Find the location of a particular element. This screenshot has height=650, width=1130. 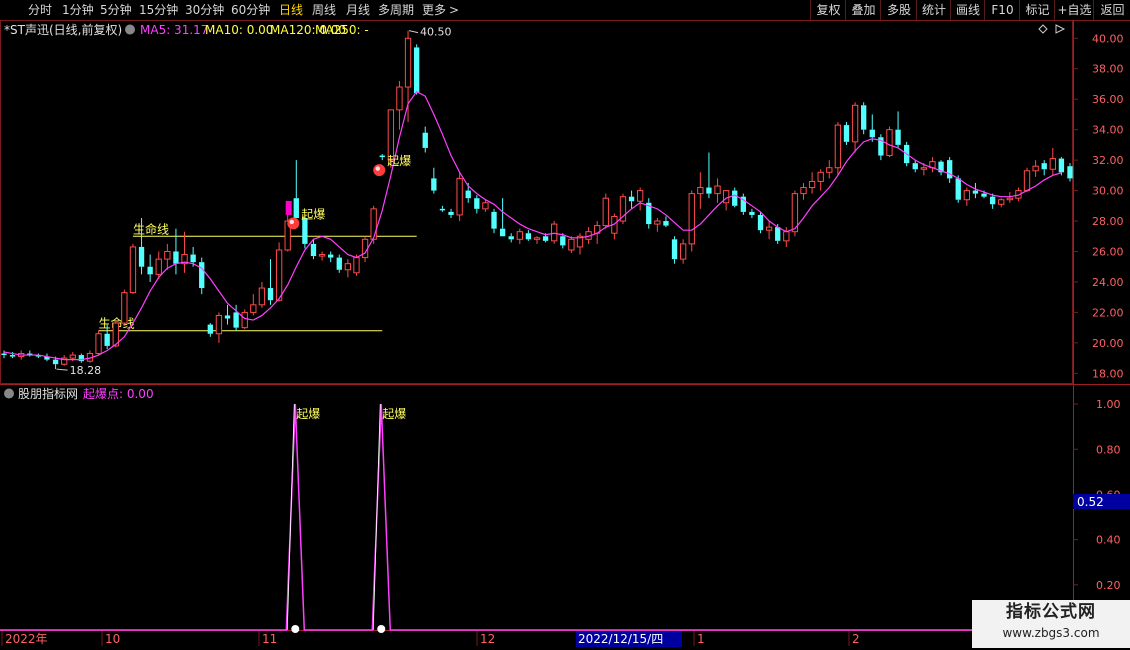

button-duogu: 多股 is located at coordinates (898, 10).